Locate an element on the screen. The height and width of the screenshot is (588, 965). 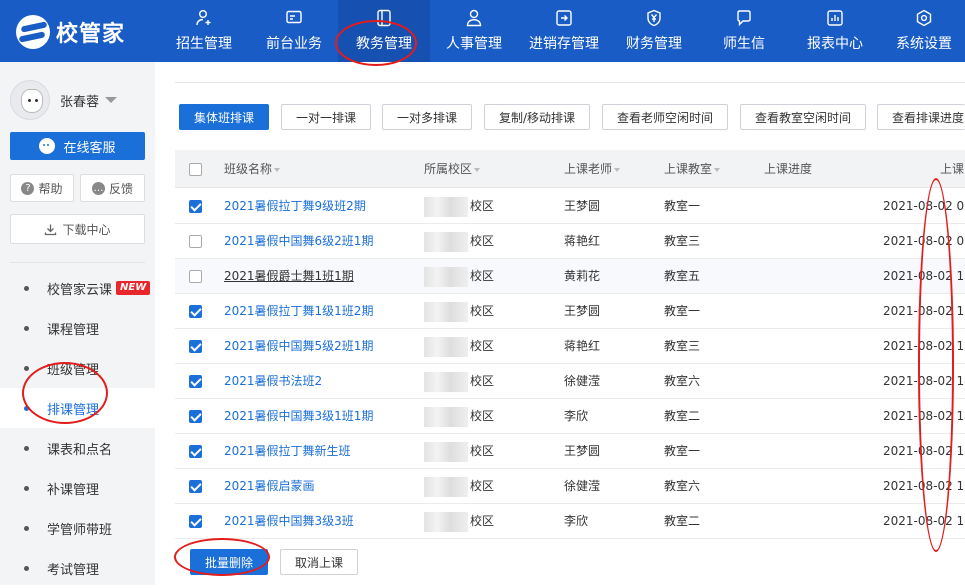
logo-icon is located at coordinates (33, 32).